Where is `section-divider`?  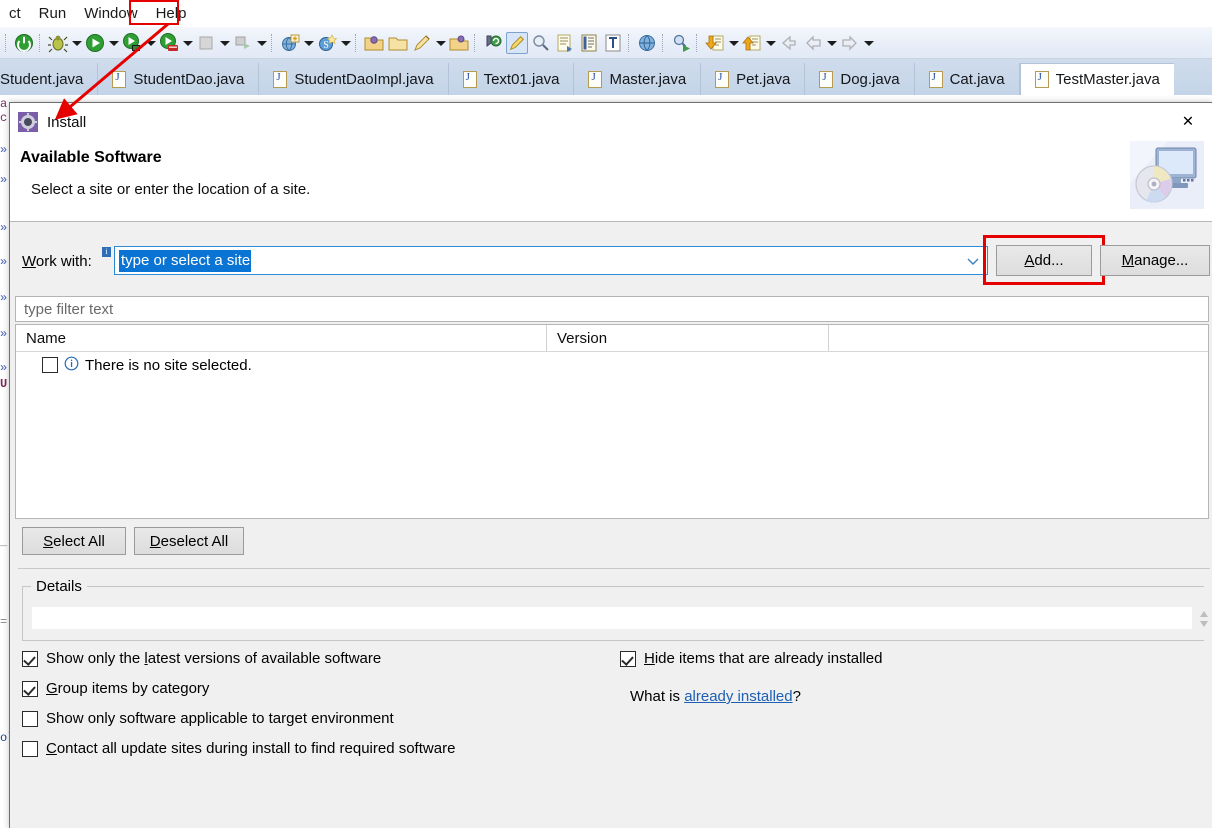 section-divider is located at coordinates (614, 568).